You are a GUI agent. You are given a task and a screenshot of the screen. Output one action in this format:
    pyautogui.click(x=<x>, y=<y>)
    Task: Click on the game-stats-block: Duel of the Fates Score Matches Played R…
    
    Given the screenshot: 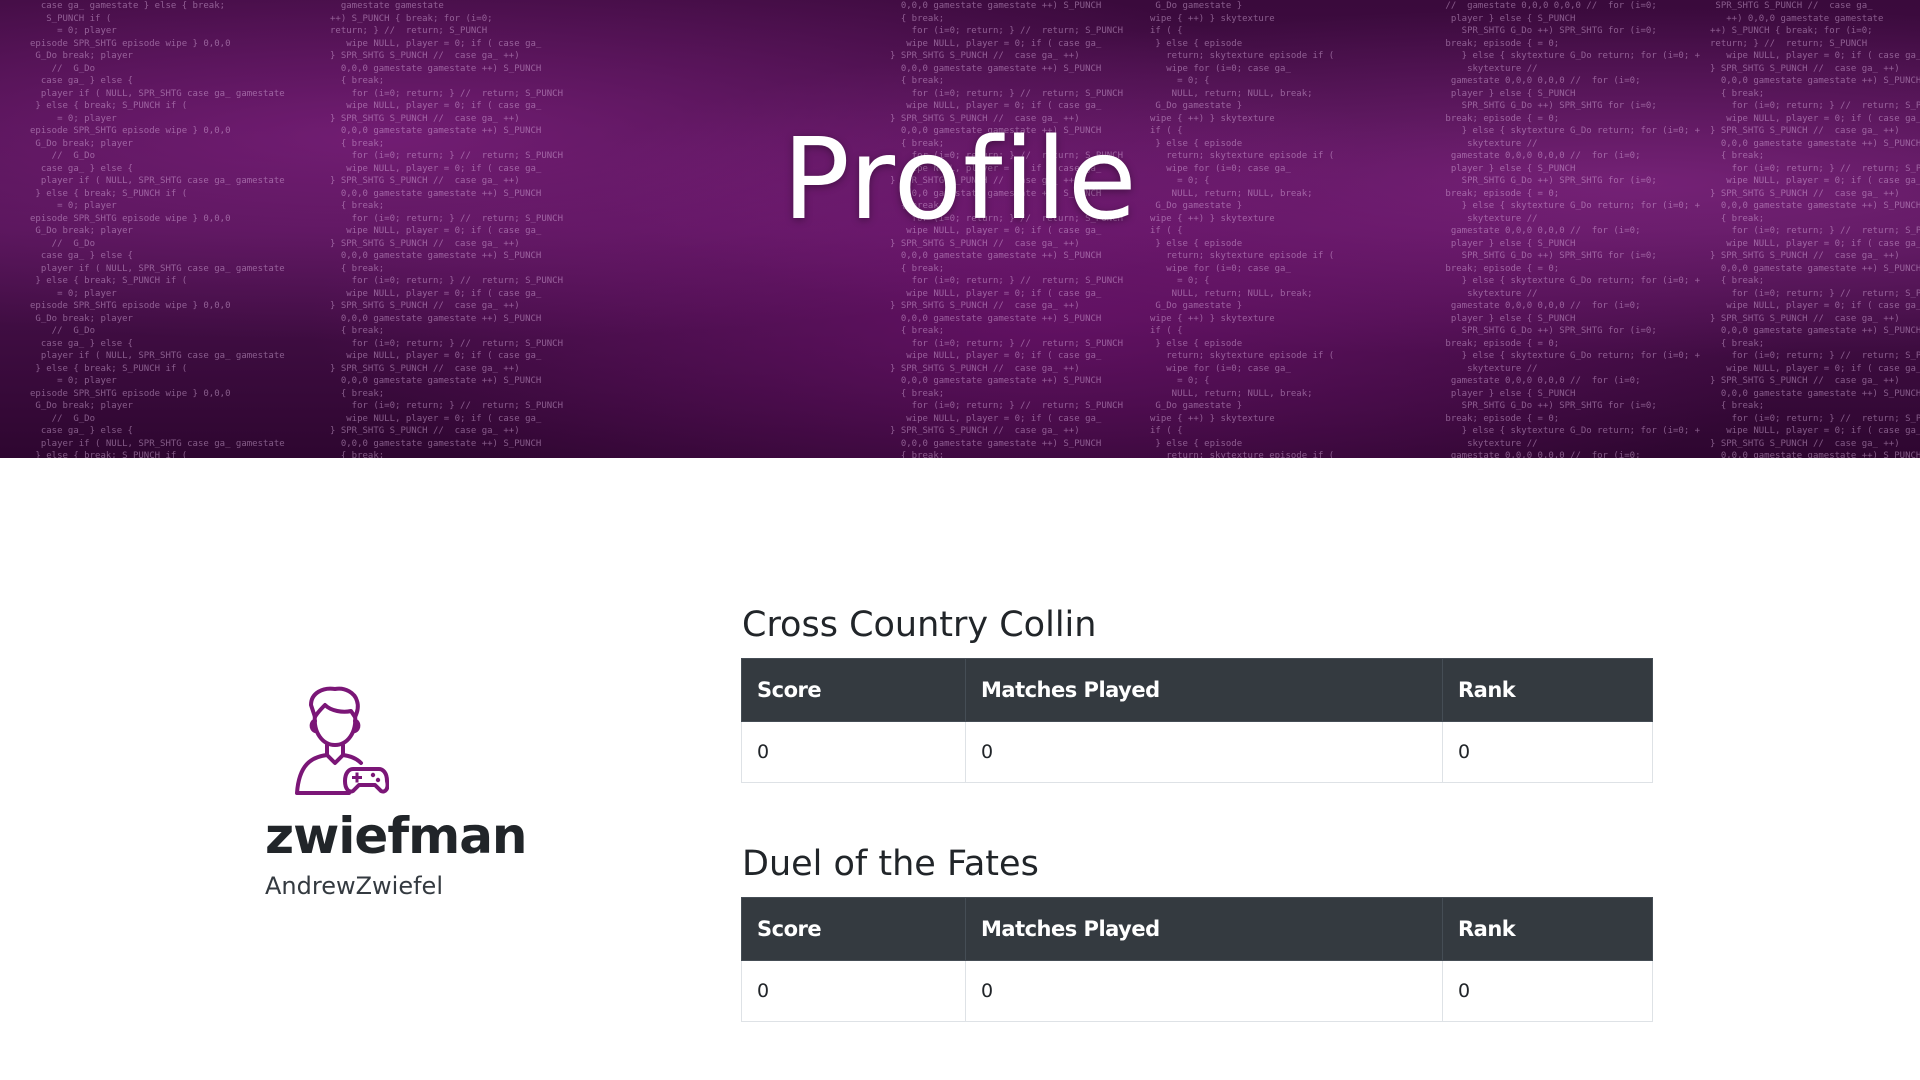 What is the action you would take?
    pyautogui.click(x=1197, y=931)
    